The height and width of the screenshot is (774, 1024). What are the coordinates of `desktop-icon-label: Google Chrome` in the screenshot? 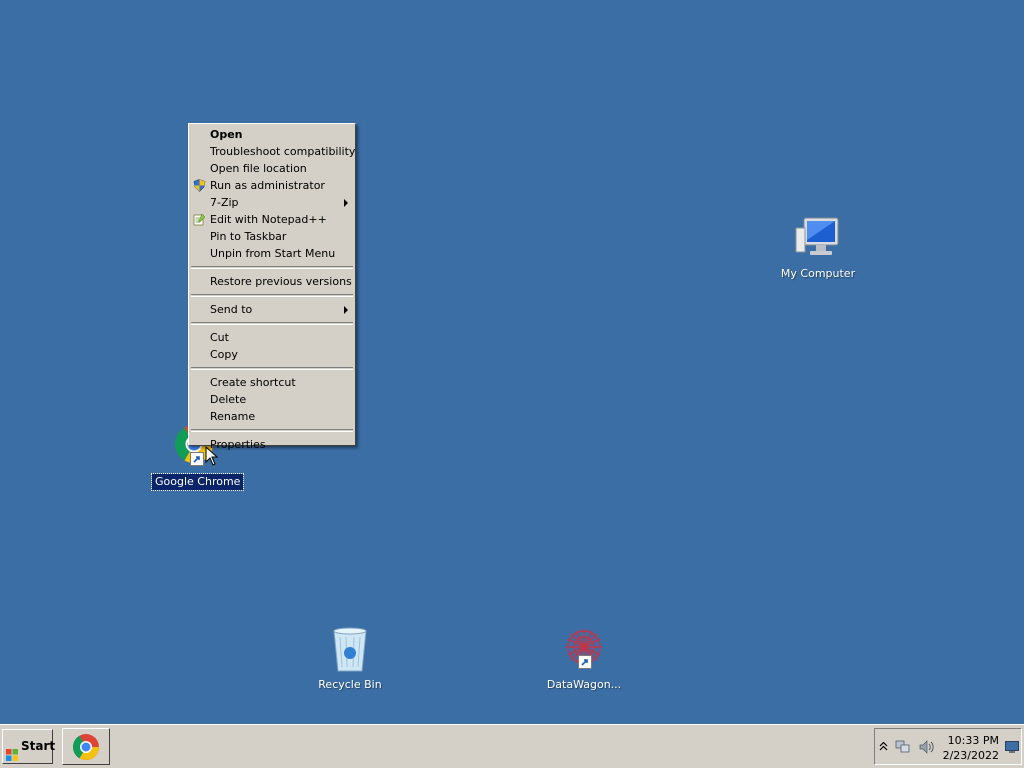 It's located at (197, 482).